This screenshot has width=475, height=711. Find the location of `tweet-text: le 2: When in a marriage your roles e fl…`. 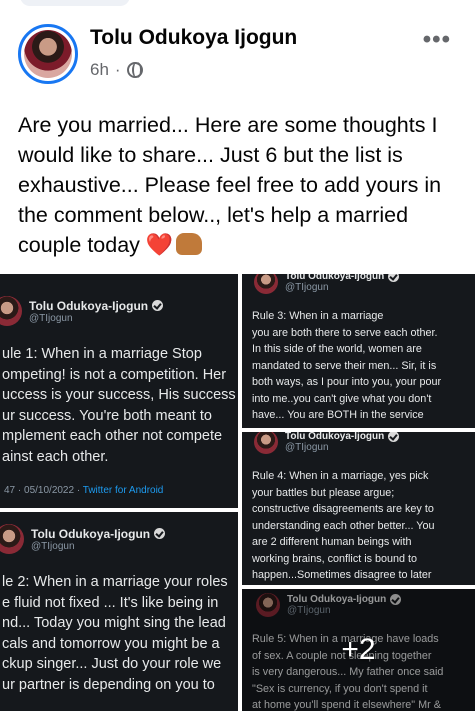

tweet-text: le 2: When in a marriage your roles e fl… is located at coordinates (115, 633).